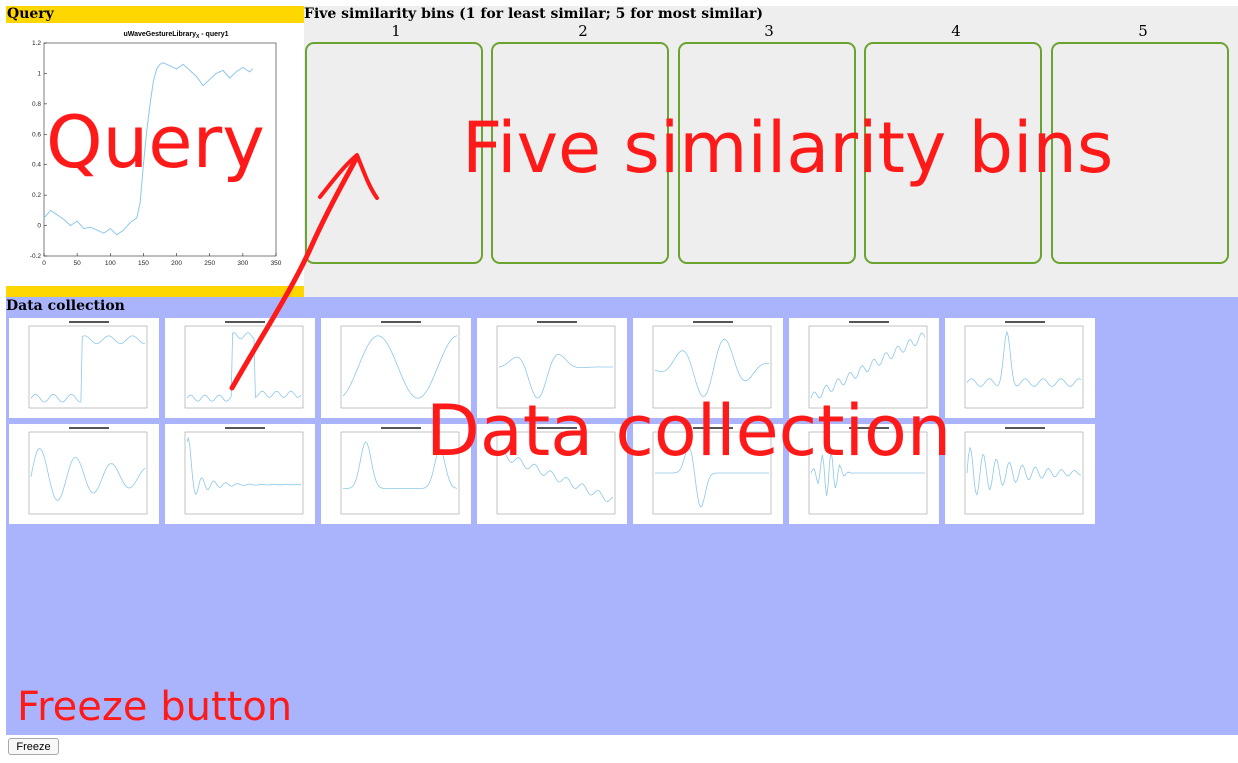  Describe the element at coordinates (39, 226) in the screenshot. I see `y-tick-label: 0` at that location.